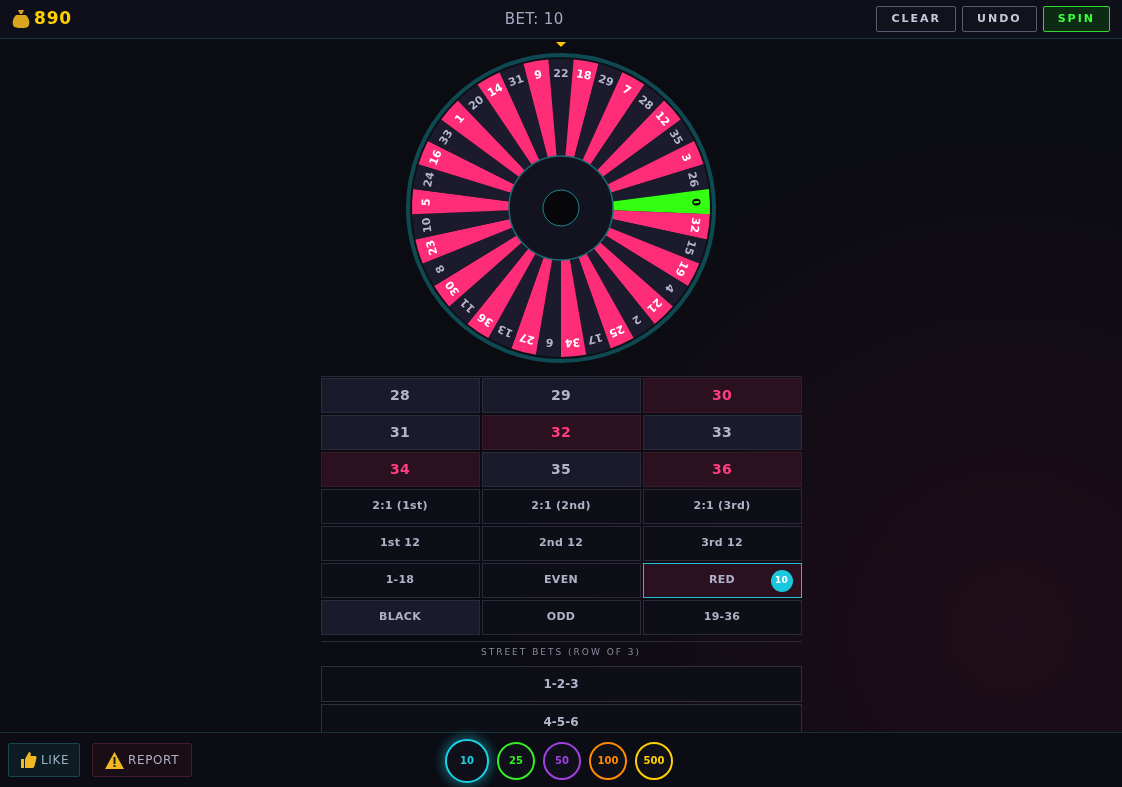 Image resolution: width=1122 pixels, height=787 pixels. I want to click on pocket-number: 3, so click(686, 157).